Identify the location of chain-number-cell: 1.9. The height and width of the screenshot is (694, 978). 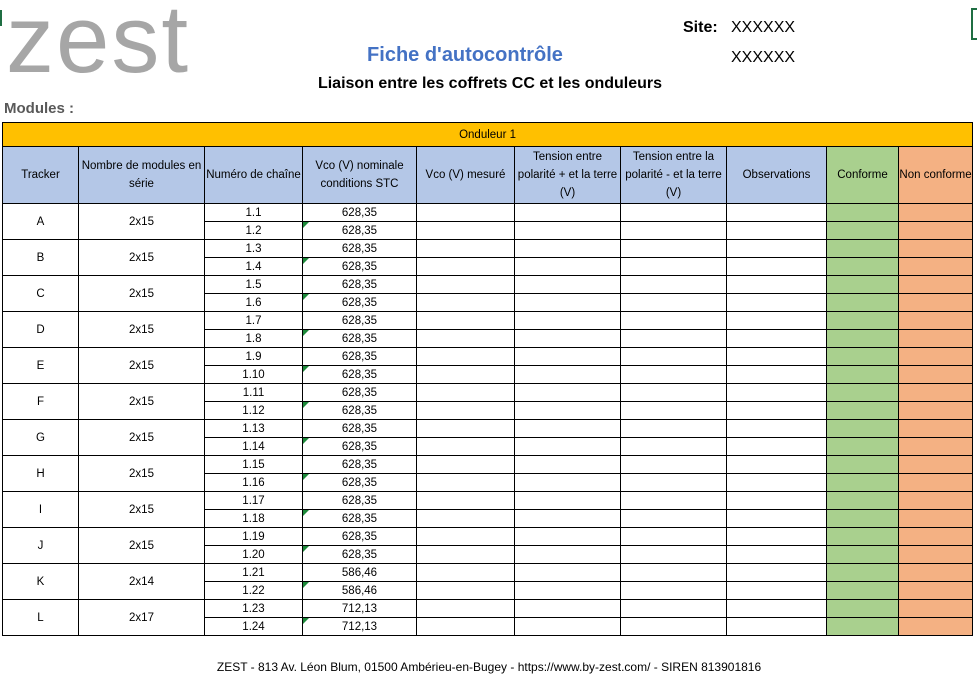
(253, 356).